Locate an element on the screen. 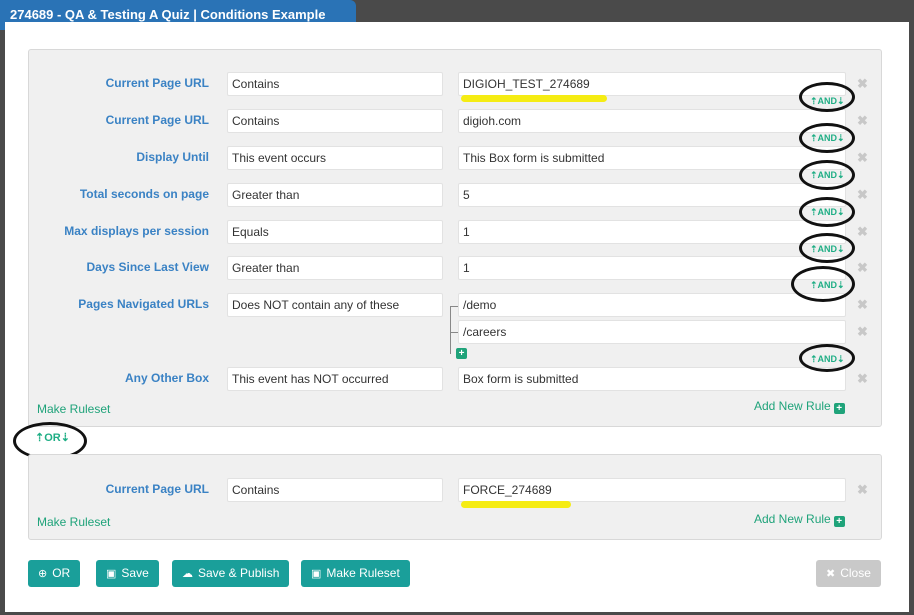 Image resolution: width=914 pixels, height=615 pixels. rule-row: Current Page URL Contains digioh.com ✖ is located at coordinates (455, 121).